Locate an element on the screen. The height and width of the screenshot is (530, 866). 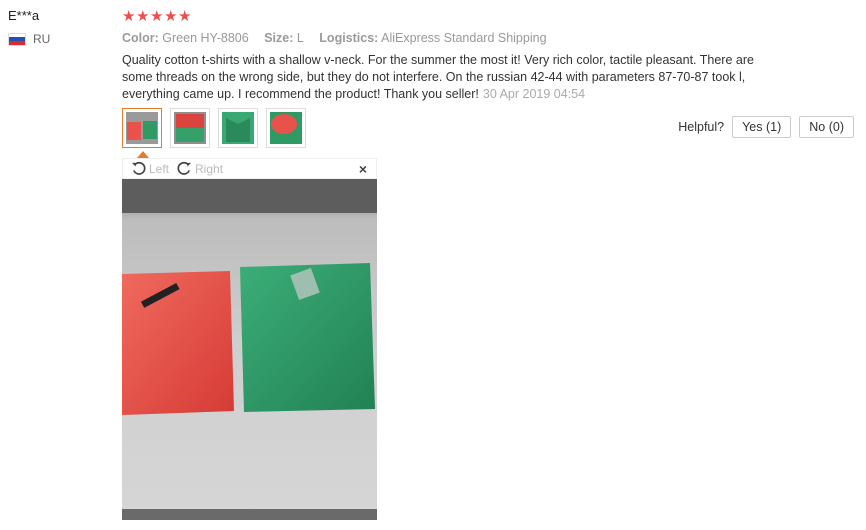
rotate-right-button: Right is located at coordinates (200, 168).